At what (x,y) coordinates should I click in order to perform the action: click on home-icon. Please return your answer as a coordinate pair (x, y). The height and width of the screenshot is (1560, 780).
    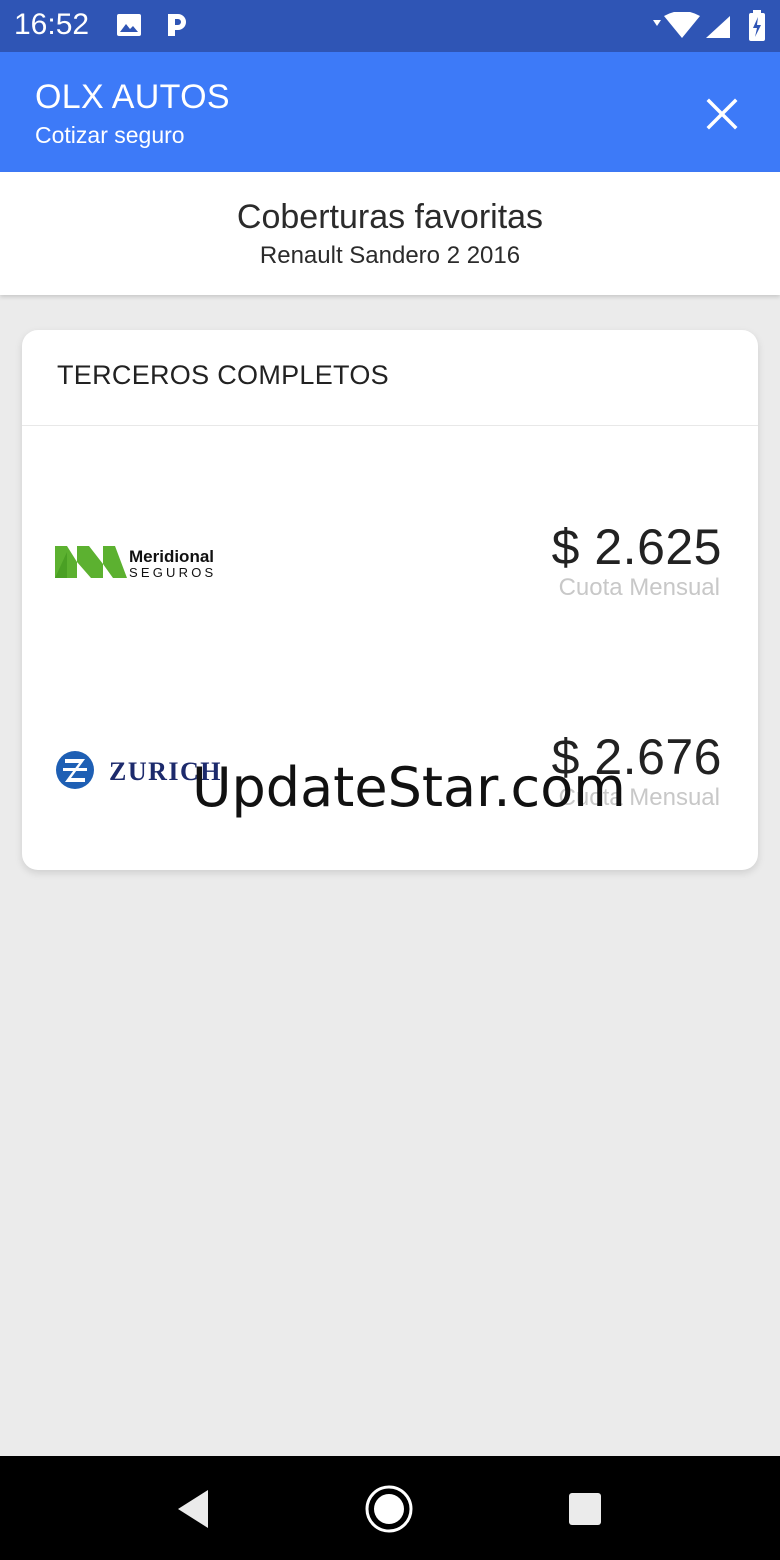
    Looking at the image, I should click on (389, 1509).